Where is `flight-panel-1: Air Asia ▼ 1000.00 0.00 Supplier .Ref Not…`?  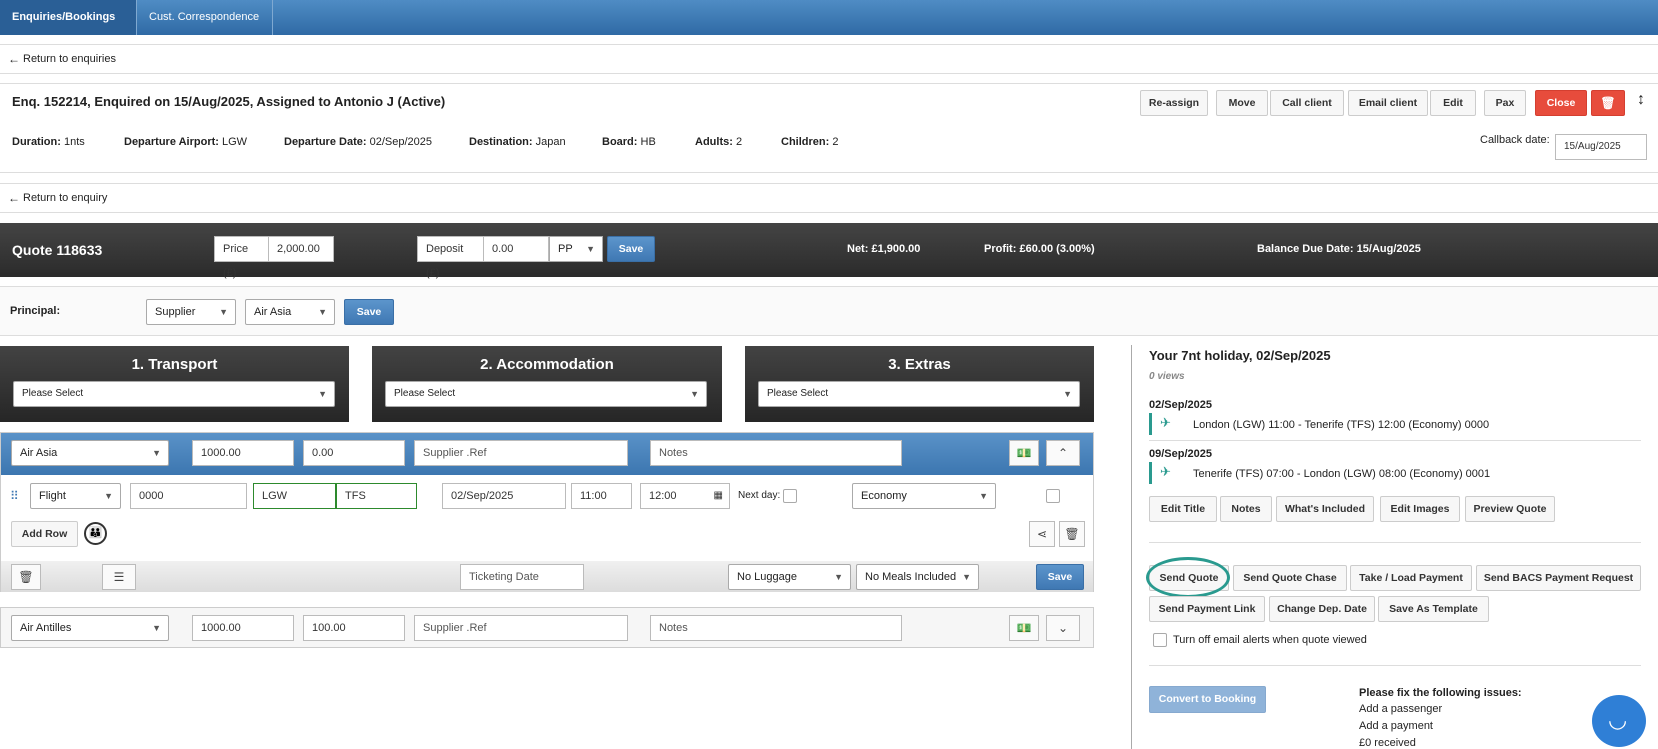
flight-panel-1: Air Asia ▼ 1000.00 0.00 Supplier .Ref Not… is located at coordinates (547, 512).